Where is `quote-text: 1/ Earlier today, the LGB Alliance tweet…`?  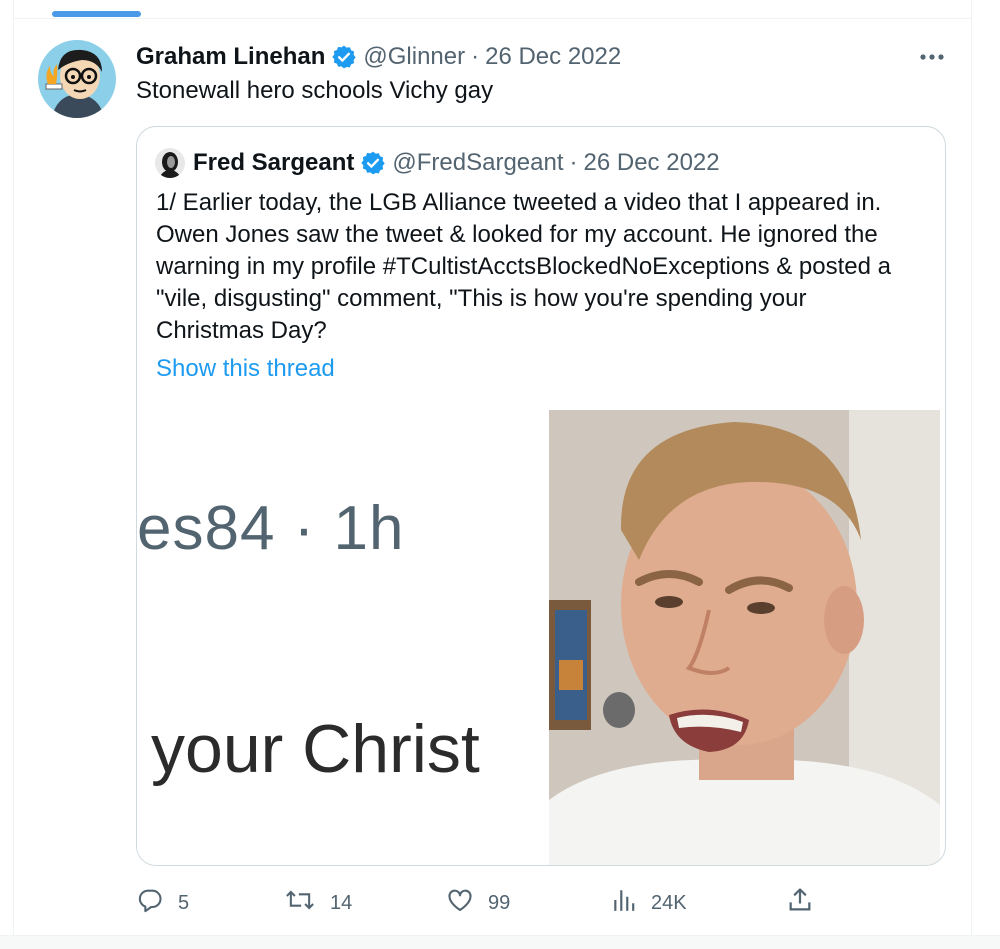
quote-text: 1/ Earlier today, the LGB Alliance tweet… is located at coordinates (546, 267).